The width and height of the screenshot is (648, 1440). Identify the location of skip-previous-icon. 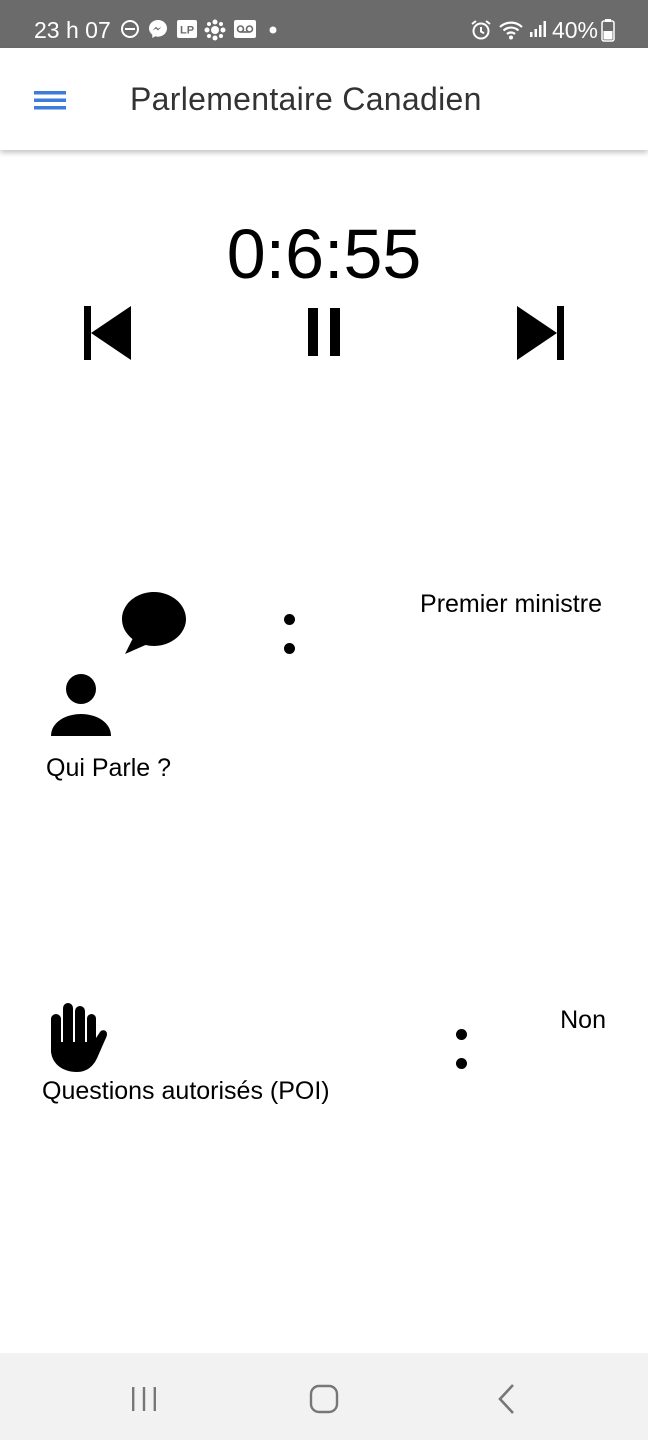
(108, 332).